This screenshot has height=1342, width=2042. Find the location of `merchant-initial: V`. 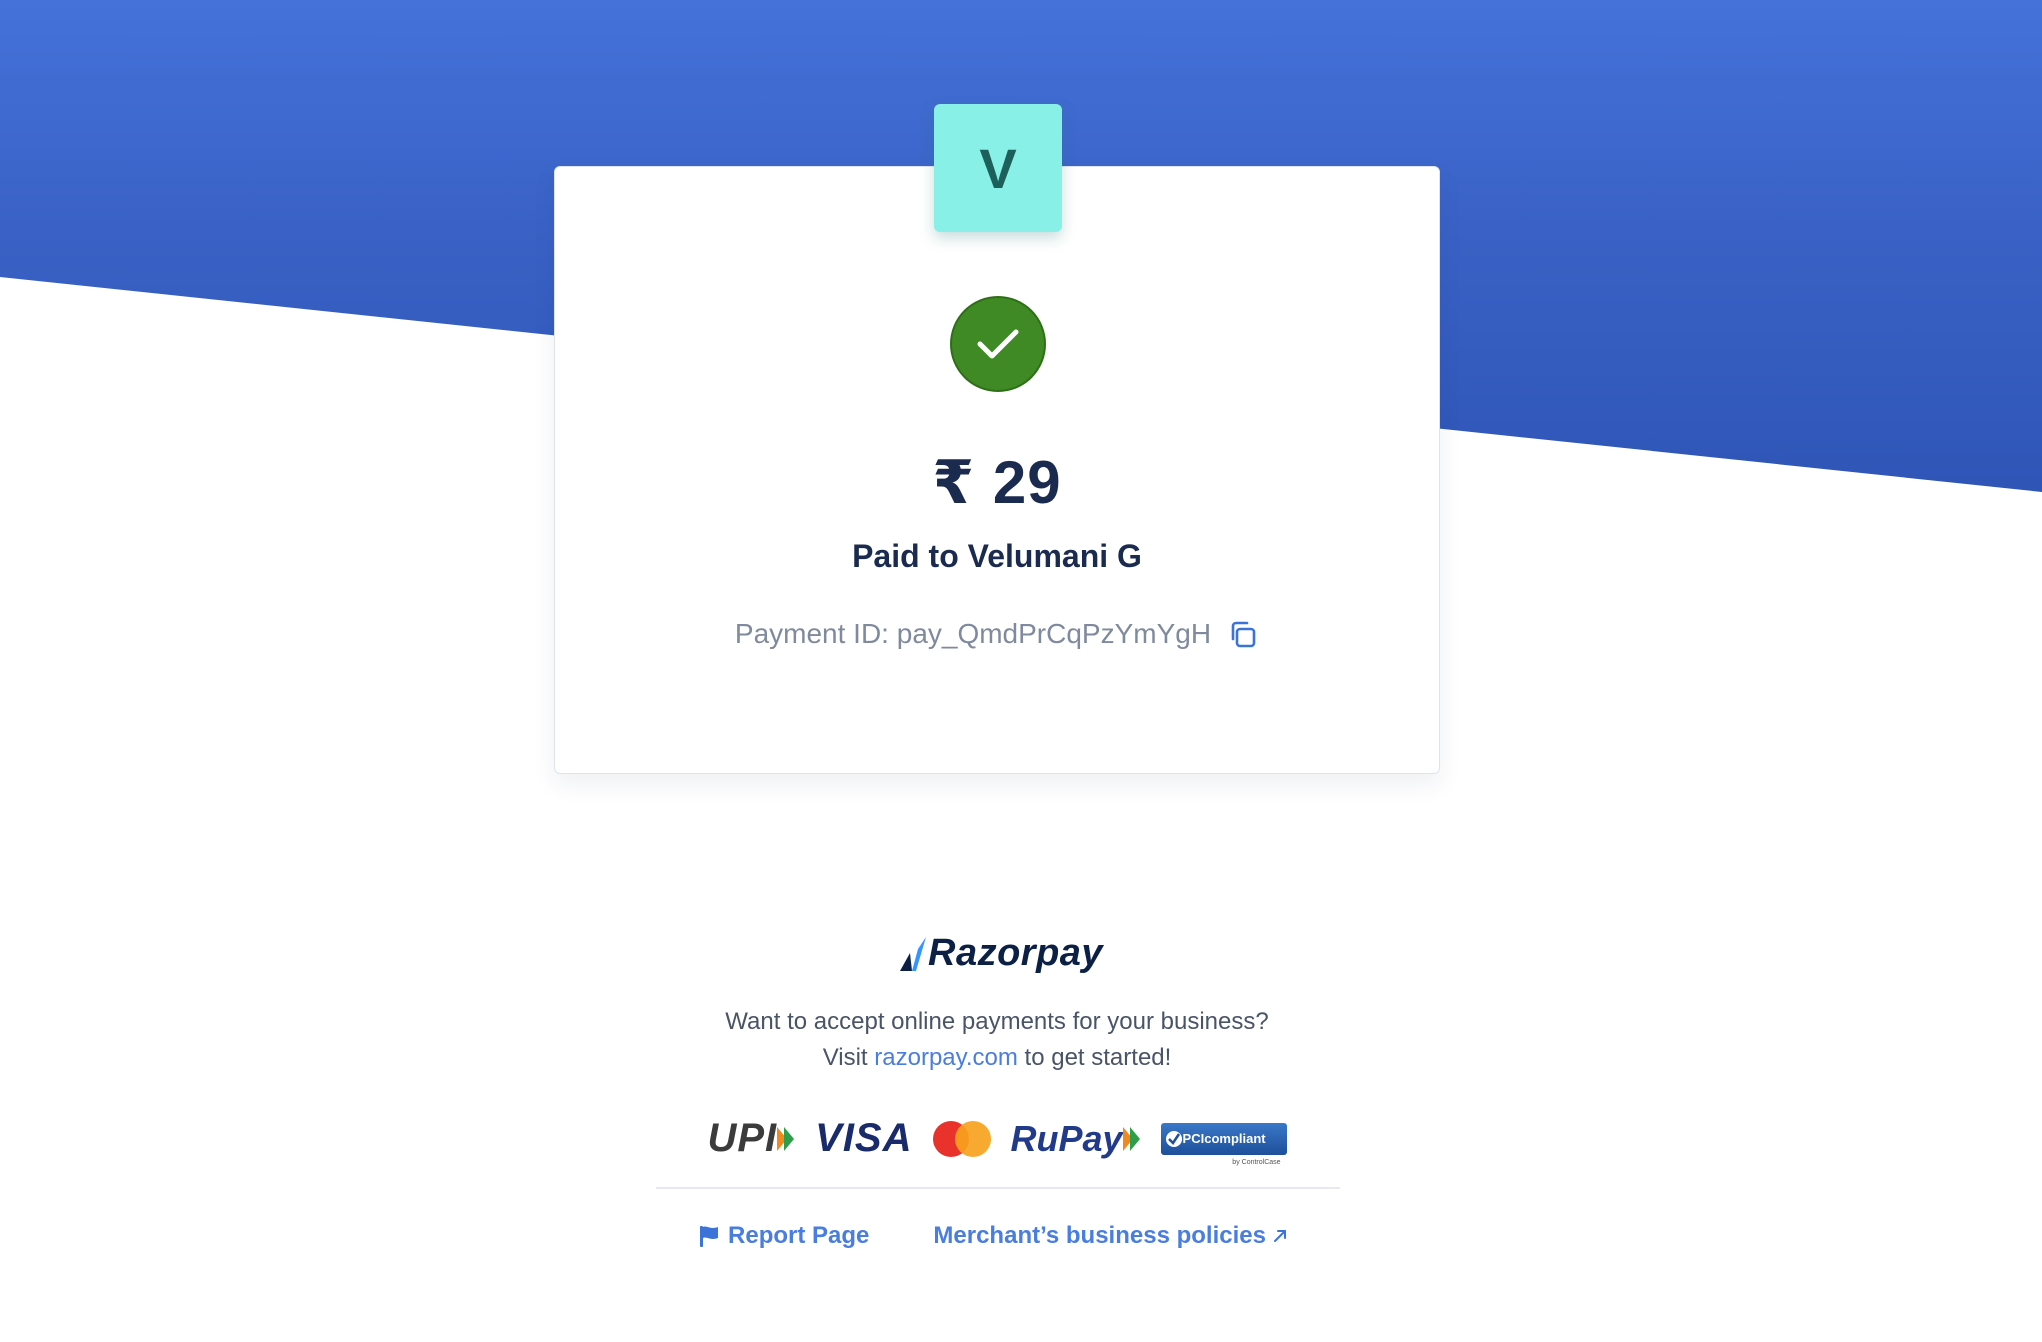

merchant-initial: V is located at coordinates (998, 168).